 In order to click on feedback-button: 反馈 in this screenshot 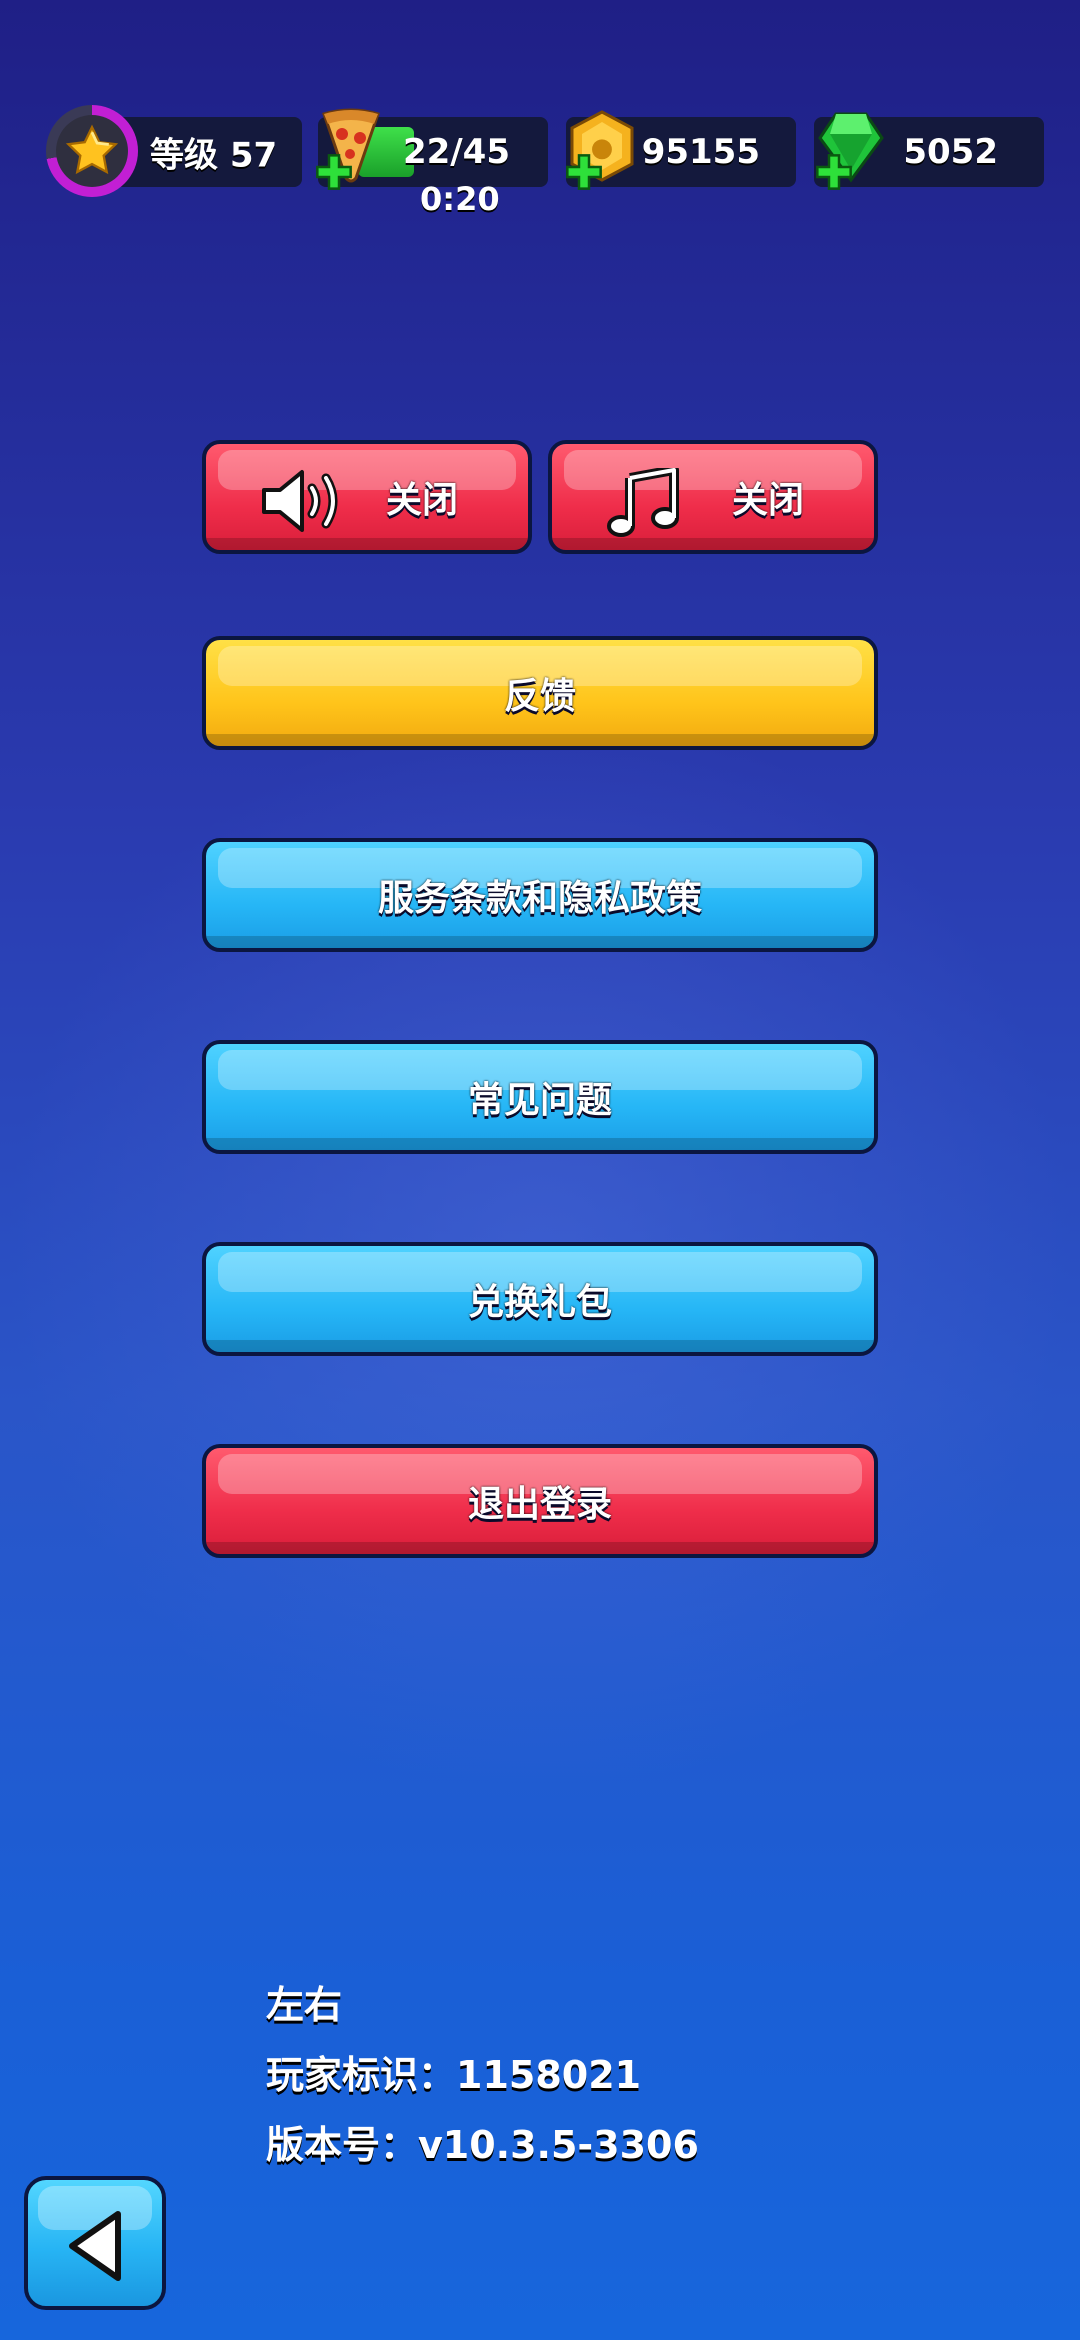, I will do `click(540, 693)`.